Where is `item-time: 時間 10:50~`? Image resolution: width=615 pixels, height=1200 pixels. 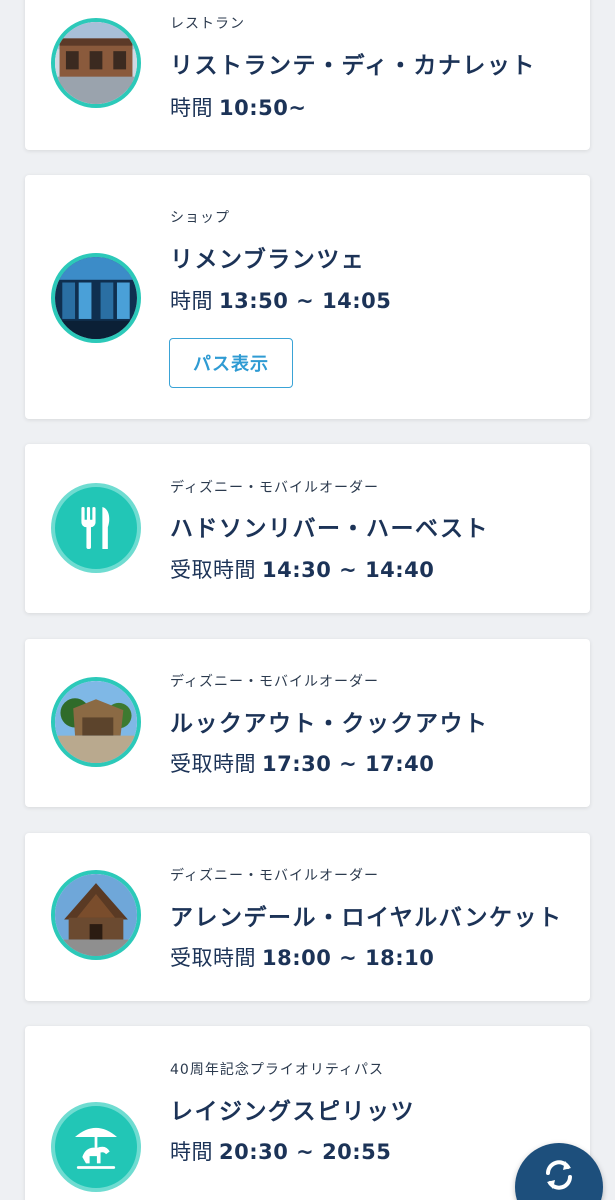 item-time: 時間 10:50~ is located at coordinates (238, 107).